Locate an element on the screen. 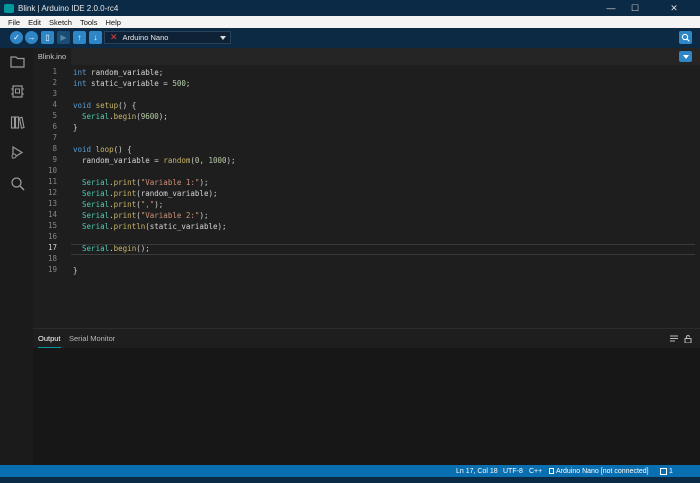 The height and width of the screenshot is (483, 700). board-status-icon is located at coordinates (551, 471).